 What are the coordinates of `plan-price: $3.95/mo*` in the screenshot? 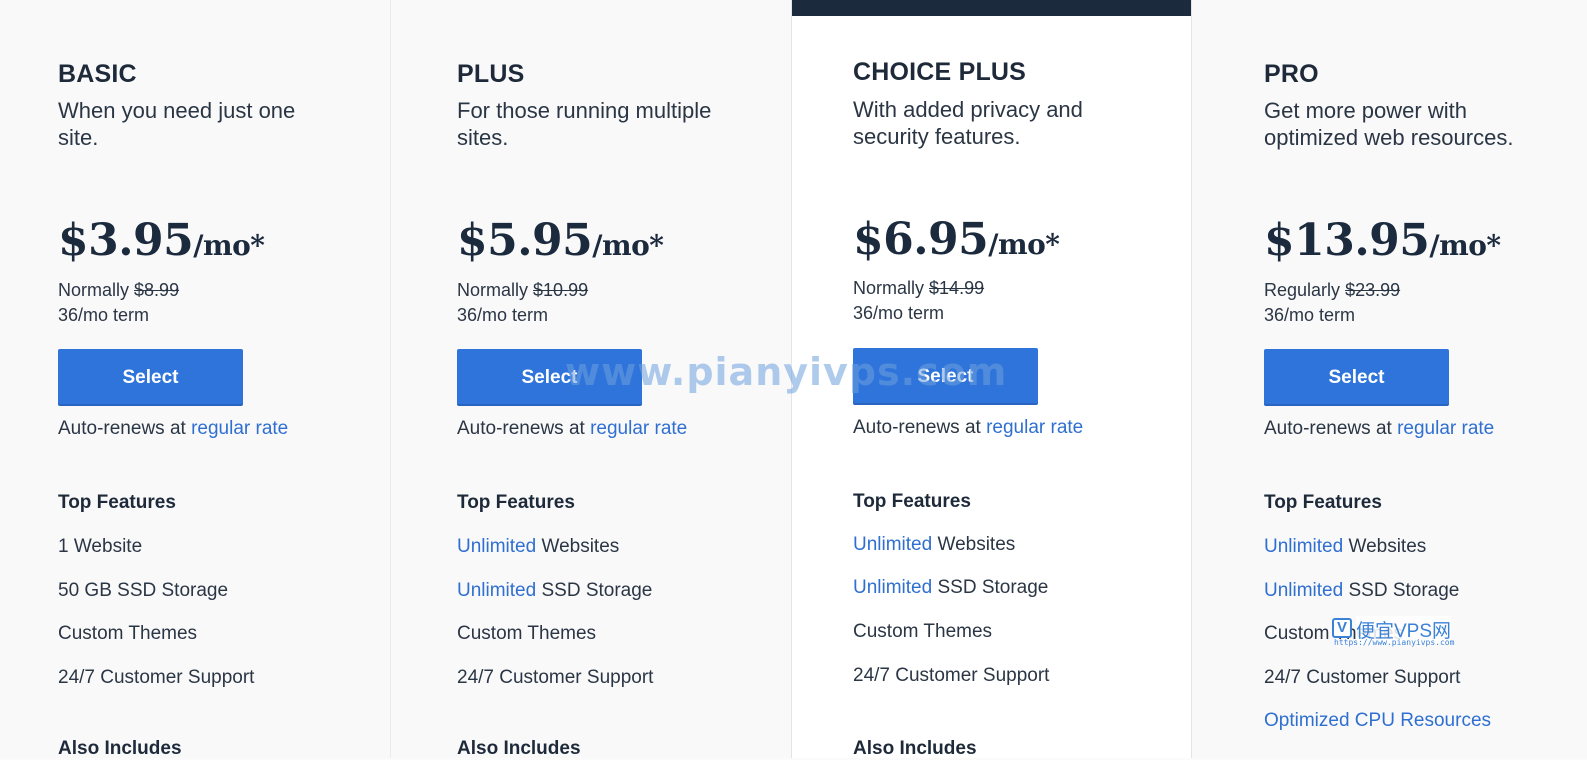 It's located at (161, 240).